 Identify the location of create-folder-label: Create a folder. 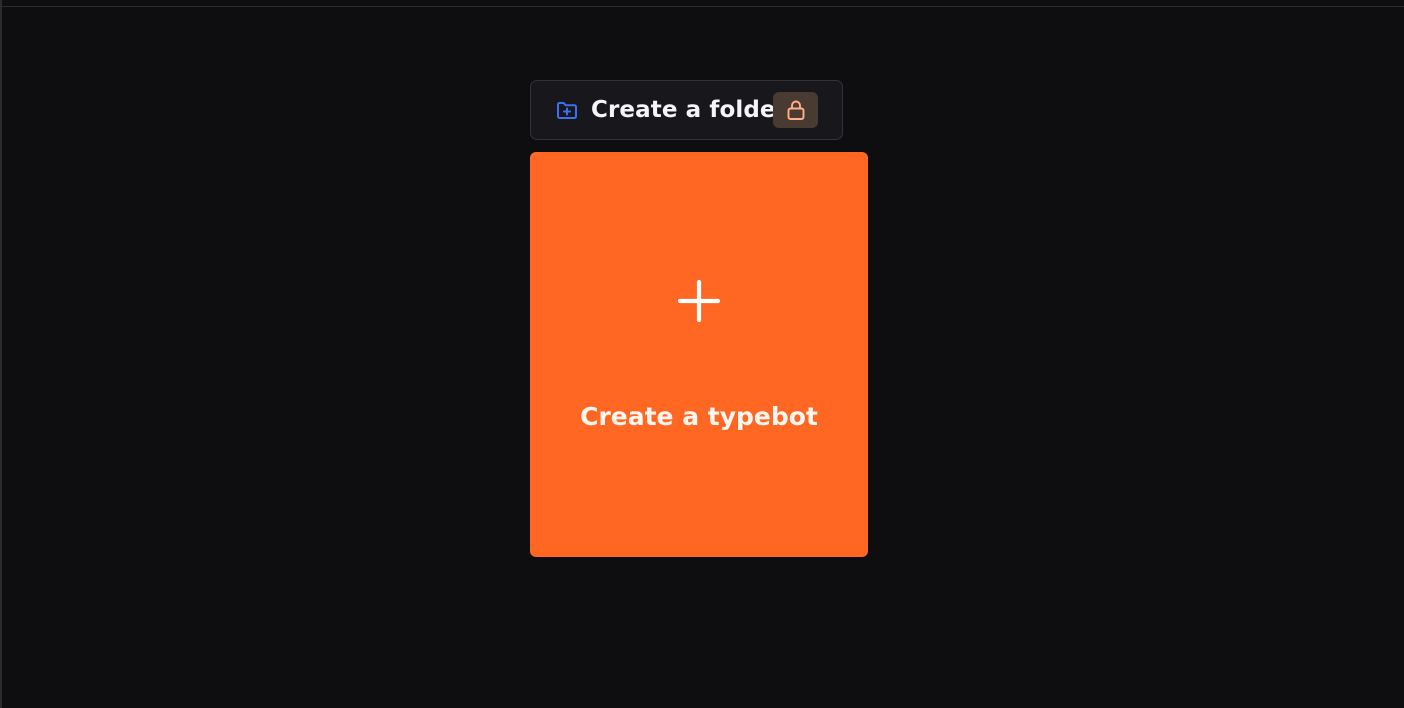
(689, 110).